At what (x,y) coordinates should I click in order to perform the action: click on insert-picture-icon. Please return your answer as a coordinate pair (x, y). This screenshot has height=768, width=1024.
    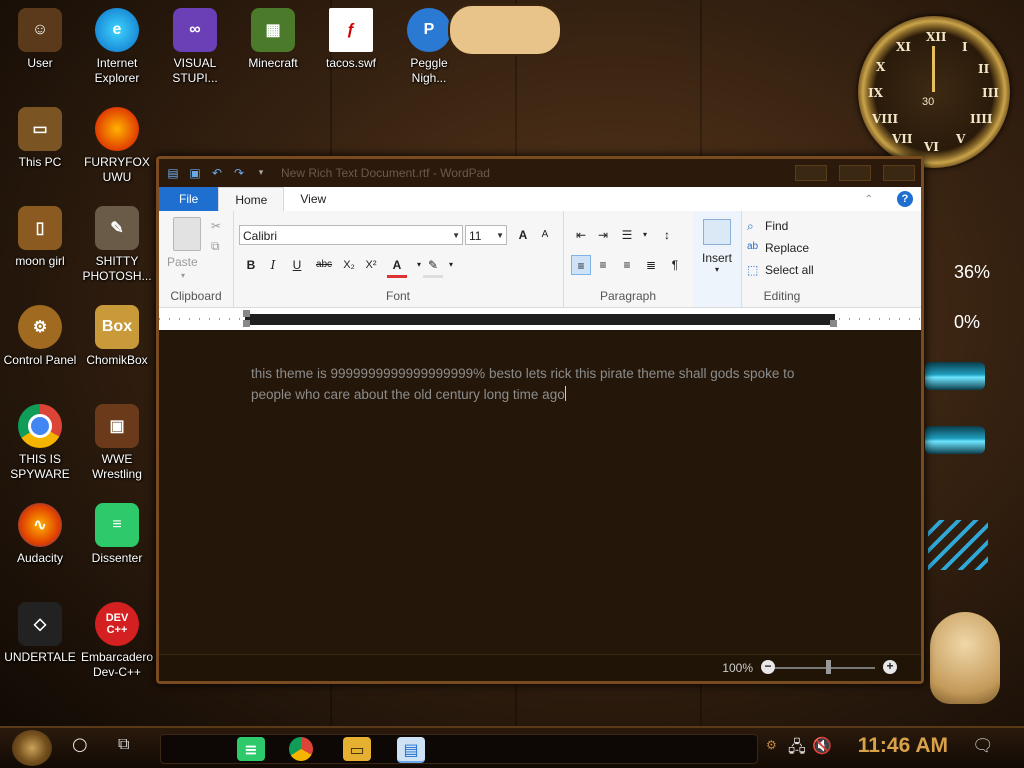
    Looking at the image, I should click on (717, 232).